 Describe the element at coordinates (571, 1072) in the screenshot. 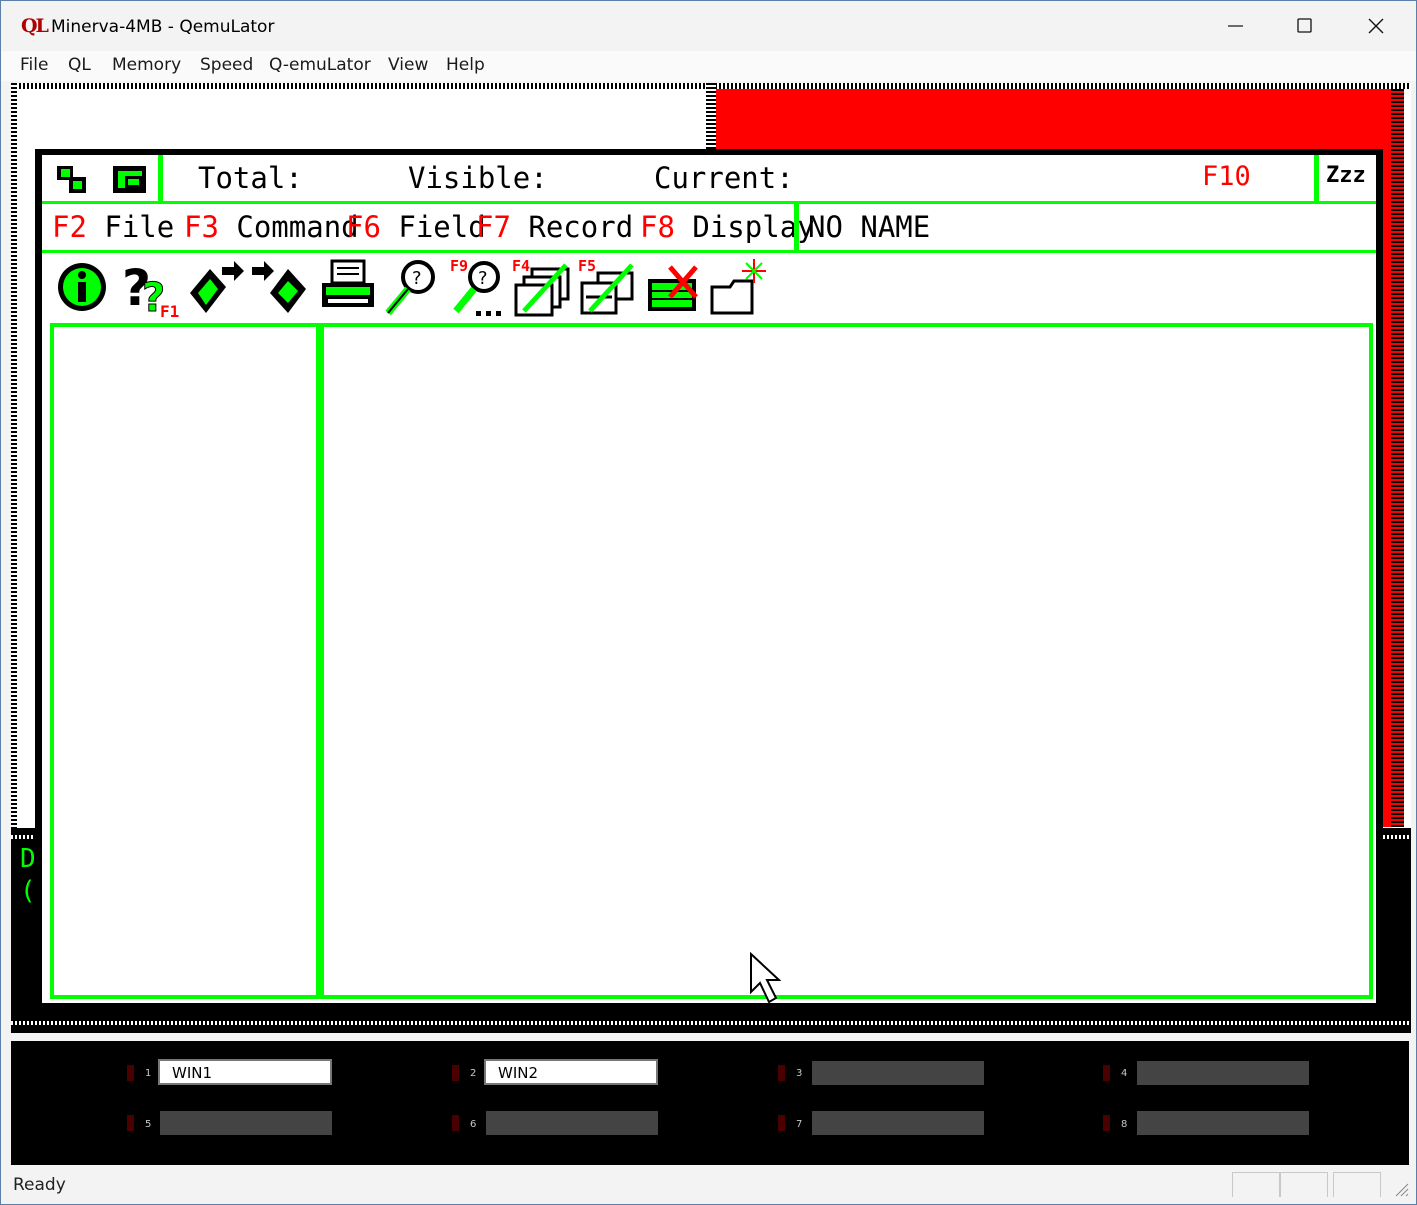

I see `slot-2-button: WIN2` at that location.